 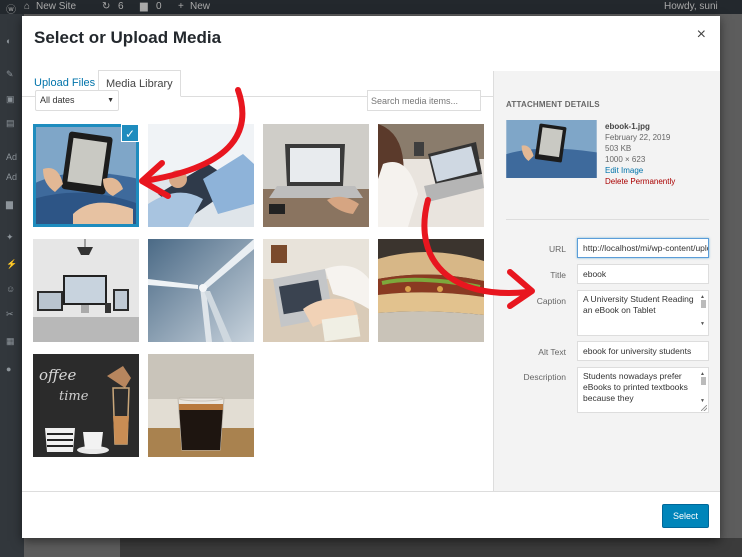 I want to click on workspace-devices-image, so click(x=86, y=290).